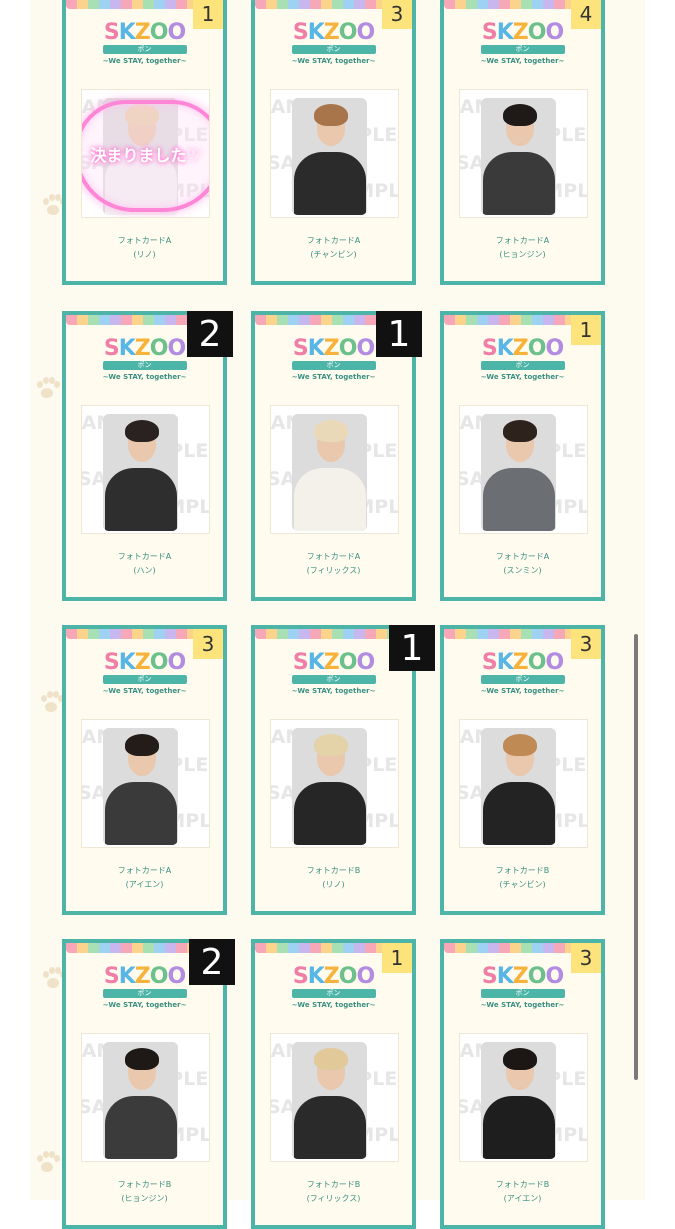 The height and width of the screenshot is (1229, 675). What do you see at coordinates (333, 1192) in the screenshot?
I see `card-label: フォトカードB (フィリックス)` at bounding box center [333, 1192].